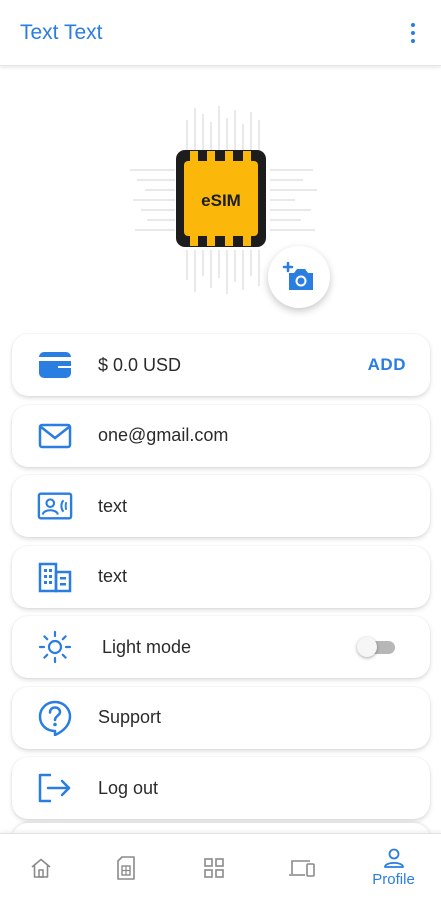  What do you see at coordinates (220, 33) in the screenshot?
I see `app-bar: Text Text` at bounding box center [220, 33].